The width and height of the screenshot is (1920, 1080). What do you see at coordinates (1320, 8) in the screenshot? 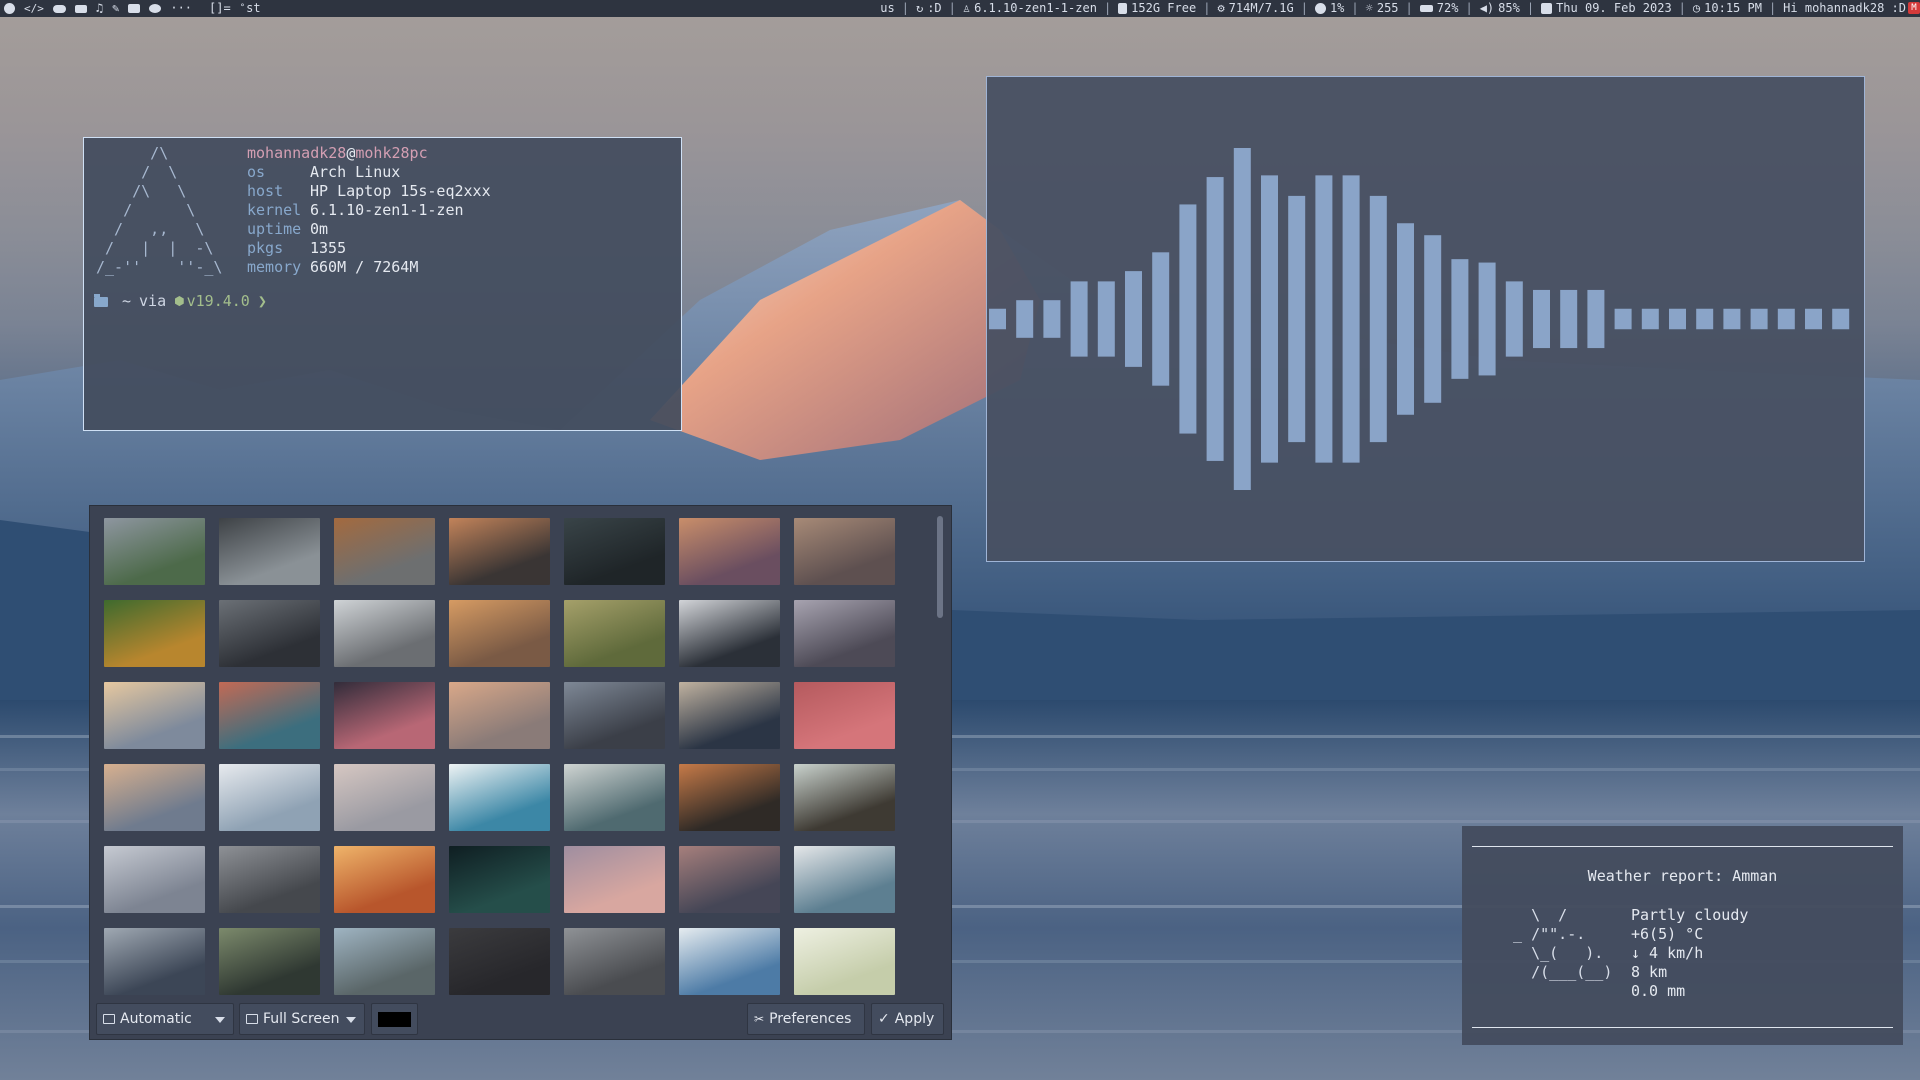
I see `cpu-icon` at bounding box center [1320, 8].